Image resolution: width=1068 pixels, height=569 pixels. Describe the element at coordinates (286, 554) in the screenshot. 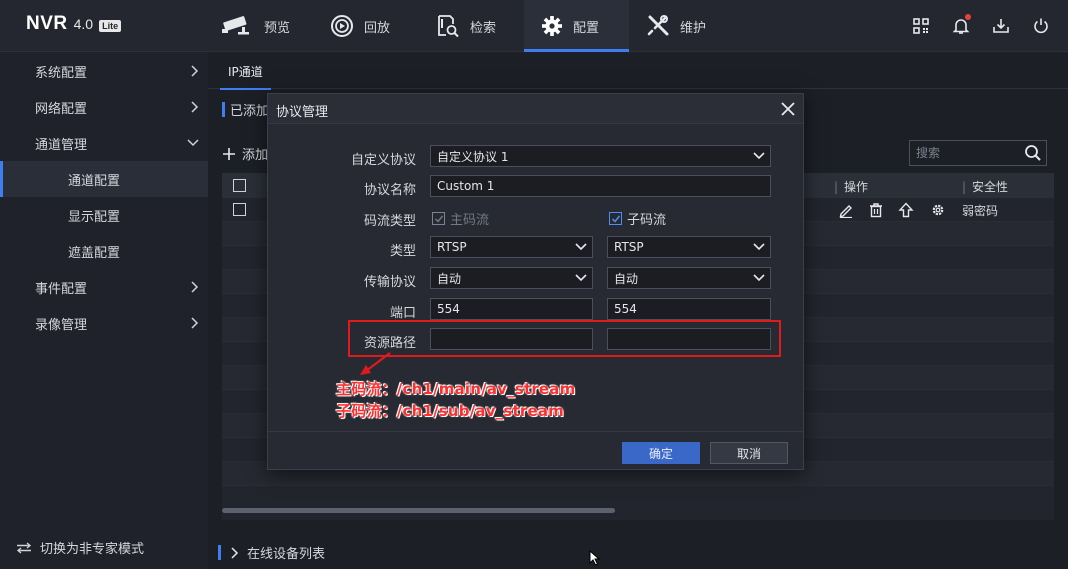

I see `online-device-list-label: 在线设备列表` at that location.